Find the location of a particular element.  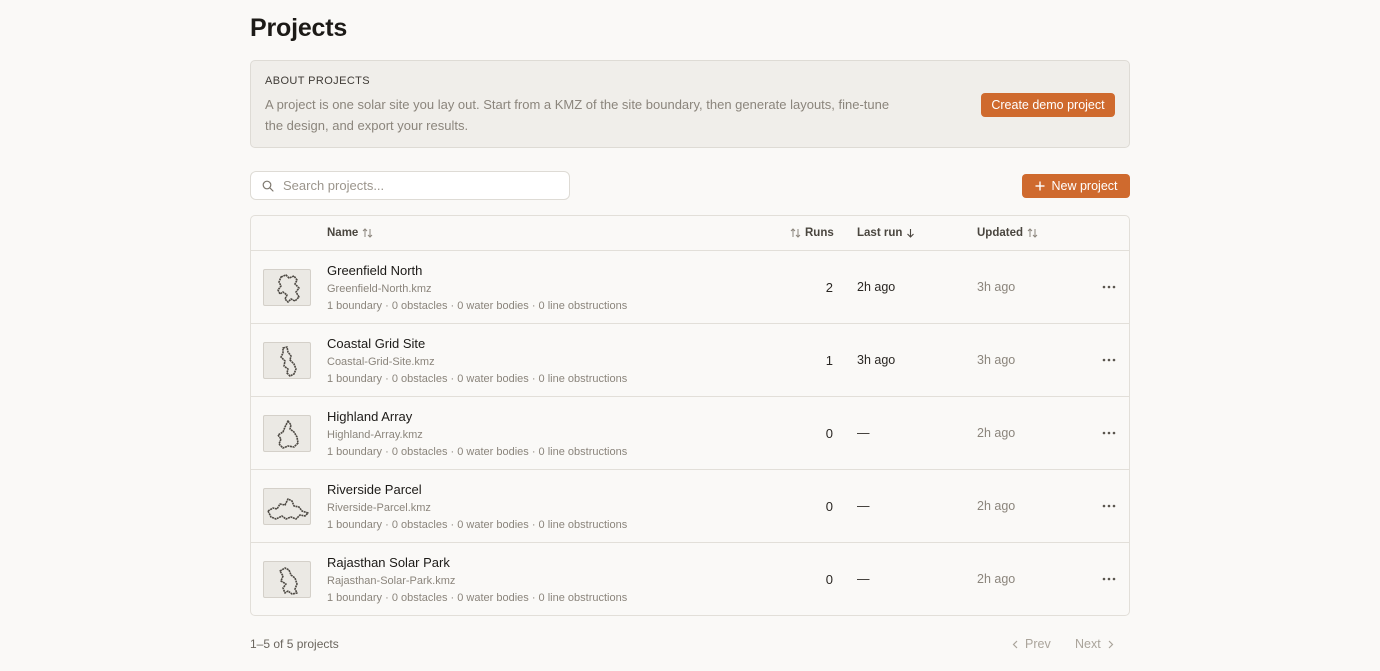

table-header: Name Runs Last run Updated is located at coordinates (690, 233).